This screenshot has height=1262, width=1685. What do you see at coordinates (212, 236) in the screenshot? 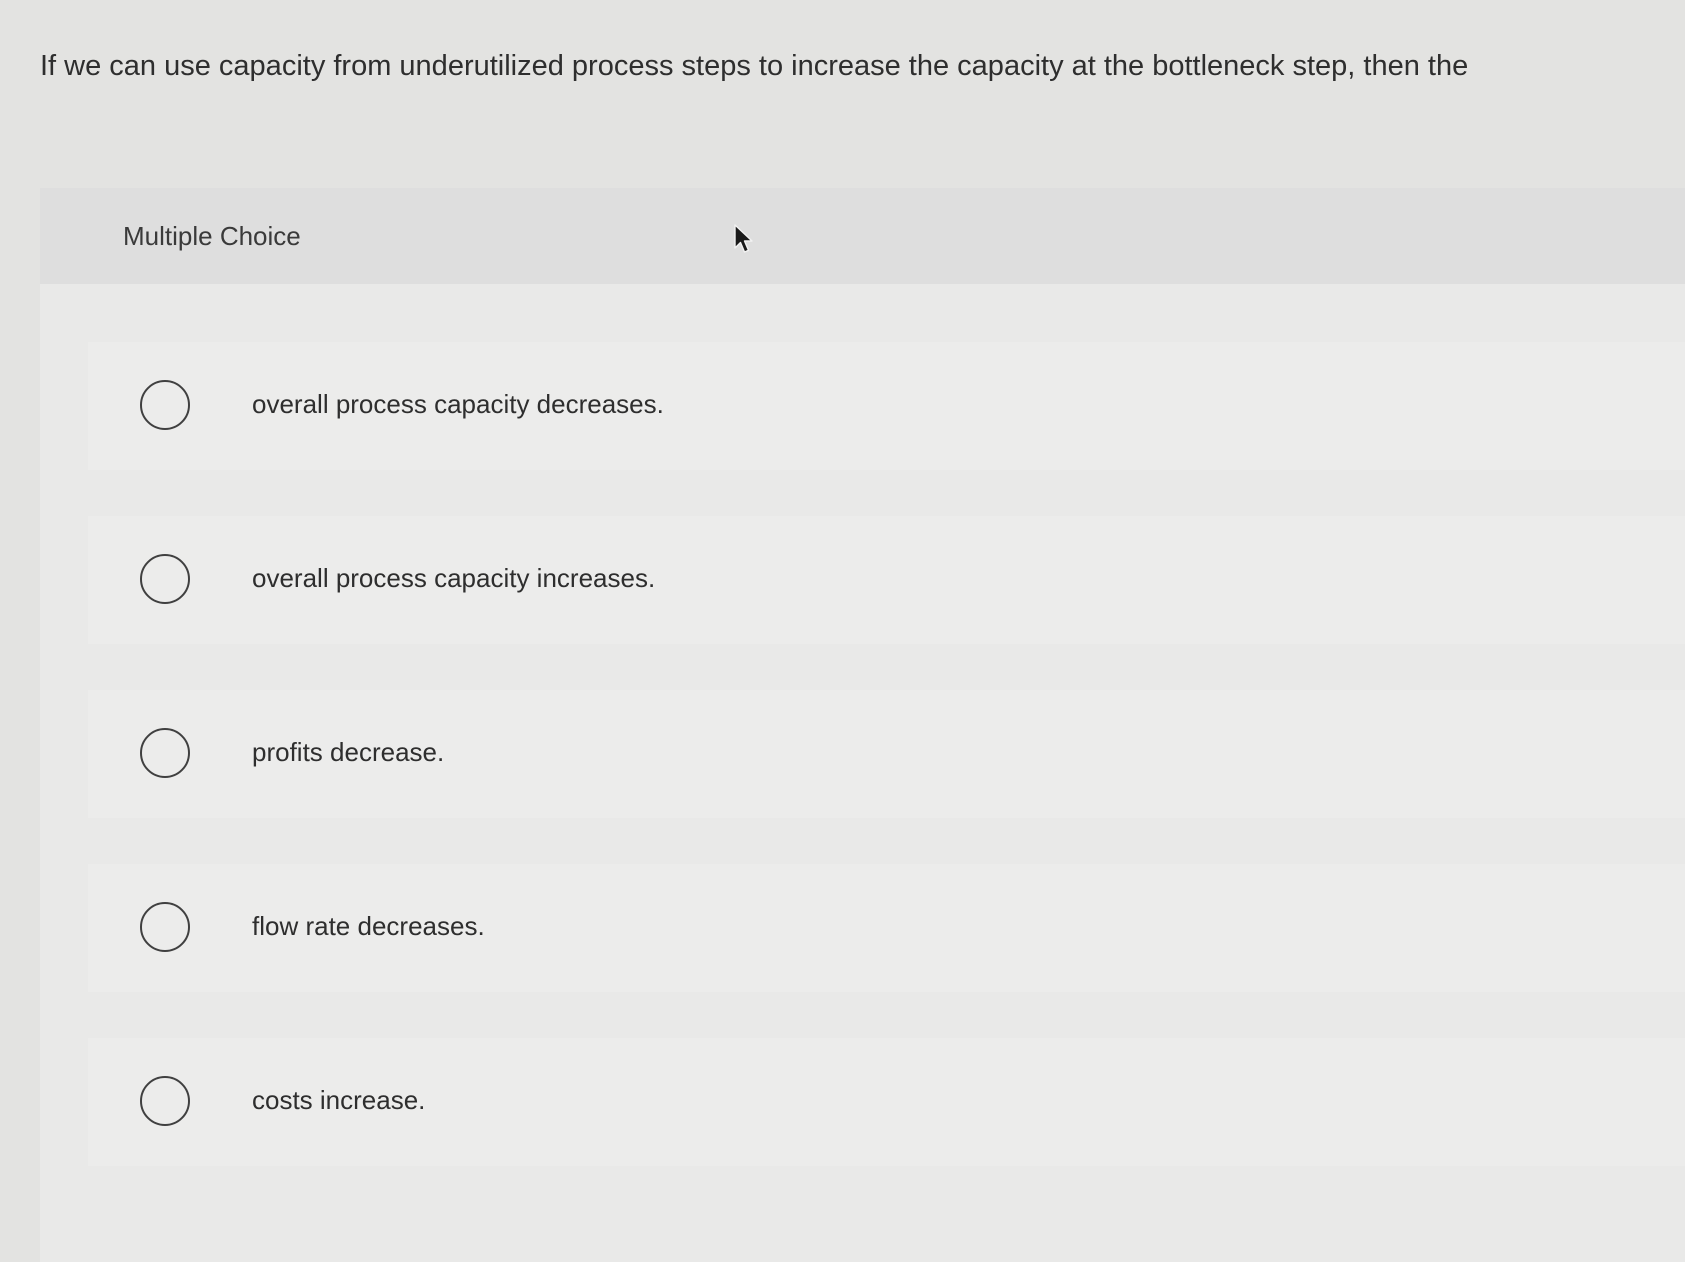
I see `panel-title: Multiple Choice` at bounding box center [212, 236].